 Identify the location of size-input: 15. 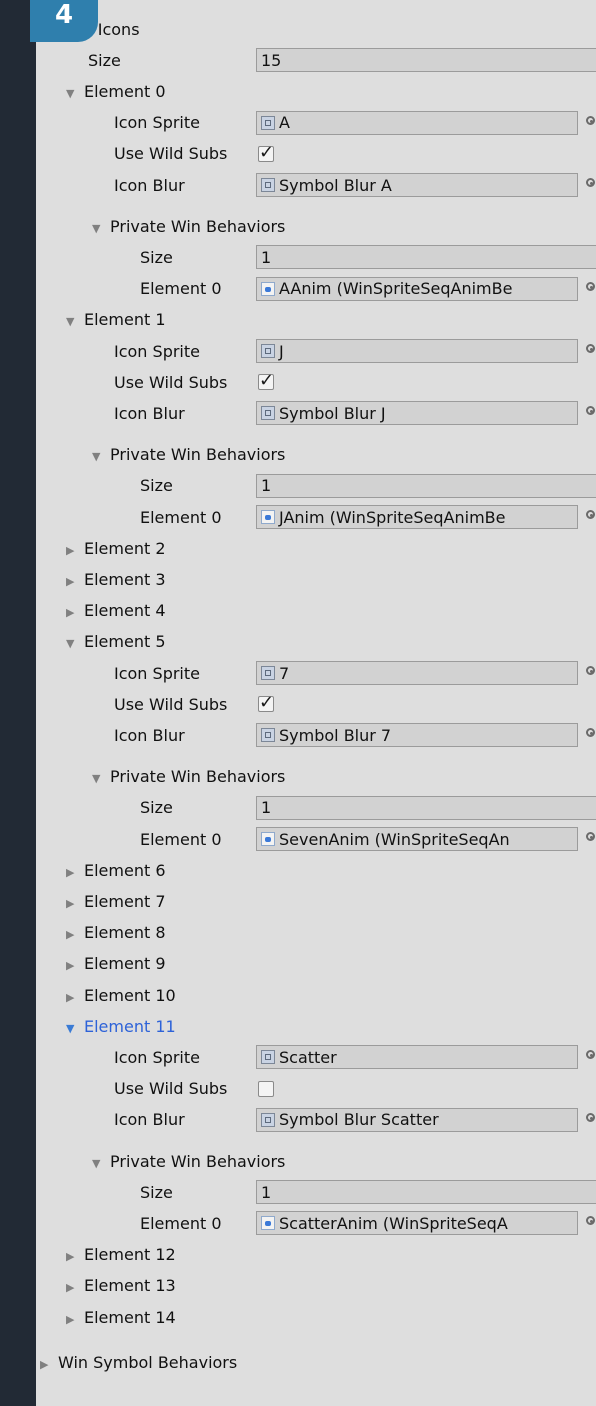
(426, 60).